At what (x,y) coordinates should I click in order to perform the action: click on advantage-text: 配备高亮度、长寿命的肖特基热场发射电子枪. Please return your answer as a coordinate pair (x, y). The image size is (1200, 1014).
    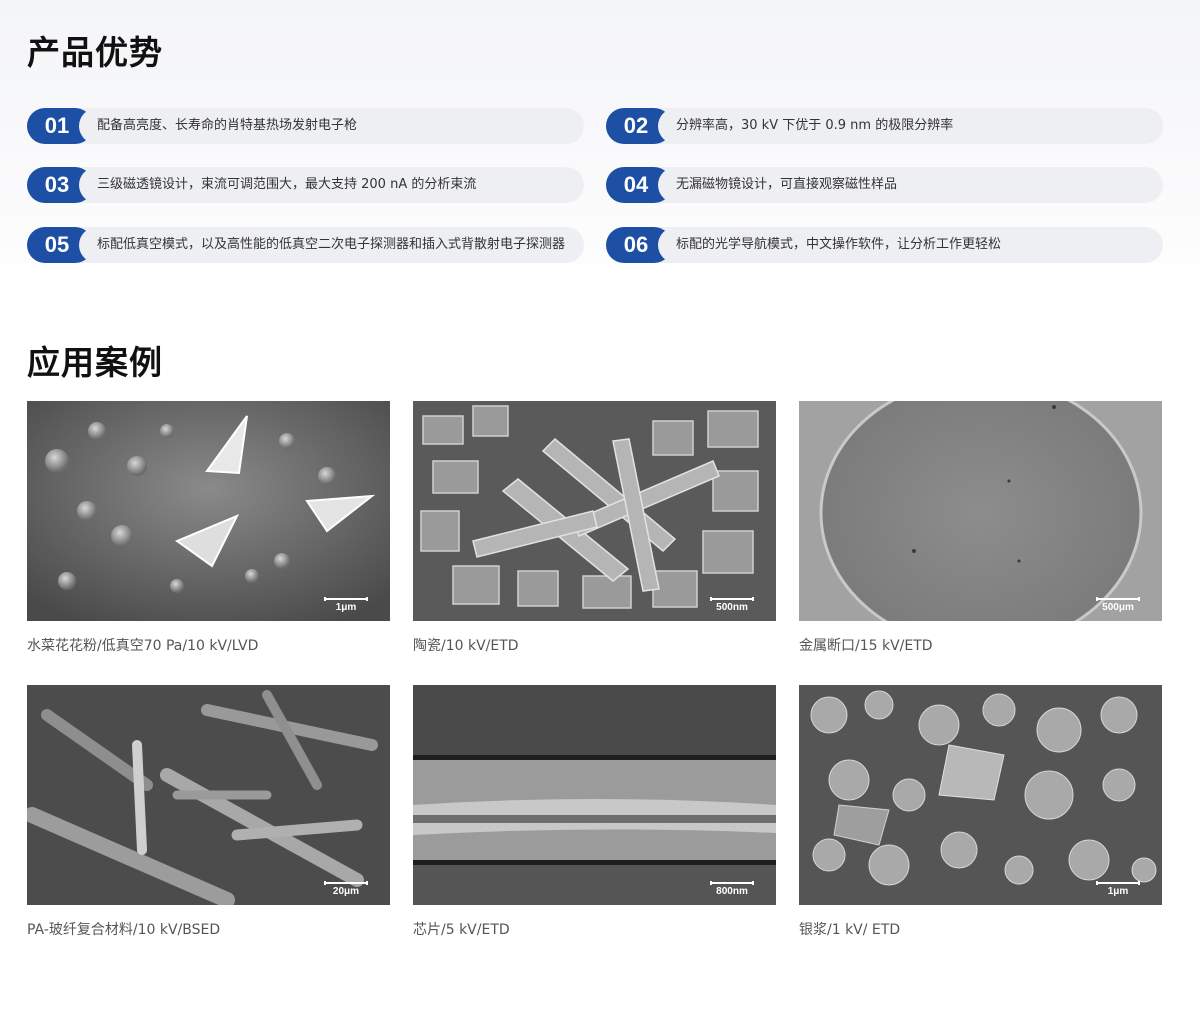
    Looking at the image, I should click on (227, 125).